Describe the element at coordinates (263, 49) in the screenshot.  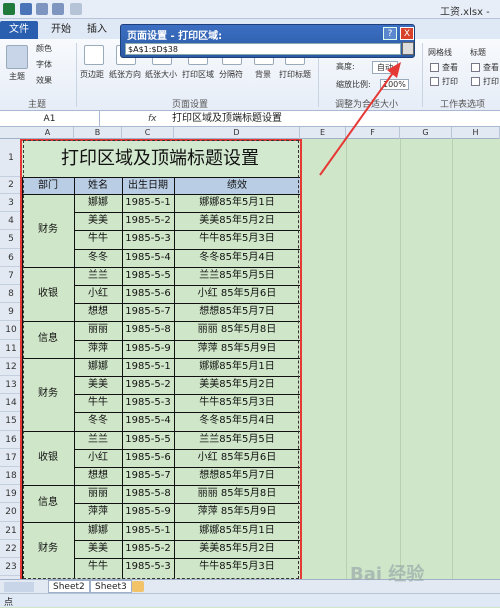
I see `print-area-input: $A$1:$D$38` at that location.